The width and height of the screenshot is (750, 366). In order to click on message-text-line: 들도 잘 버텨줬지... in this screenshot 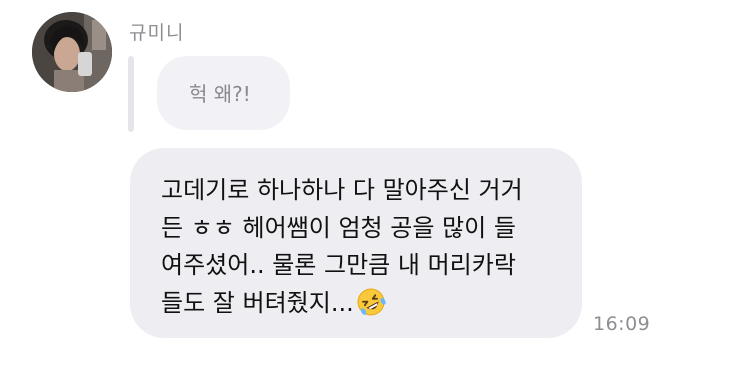, I will do `click(257, 302)`.